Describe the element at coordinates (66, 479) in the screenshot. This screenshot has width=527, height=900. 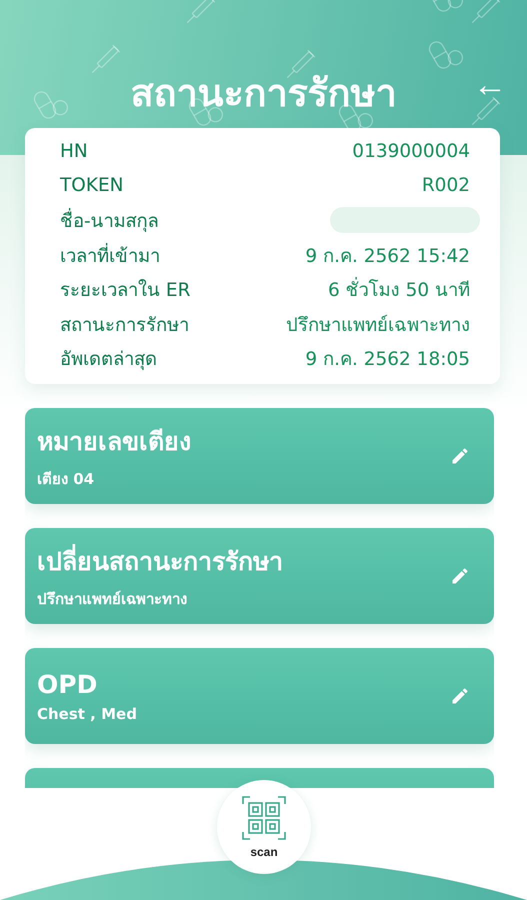
I see `action-subtitle: เตียง 04` at that location.